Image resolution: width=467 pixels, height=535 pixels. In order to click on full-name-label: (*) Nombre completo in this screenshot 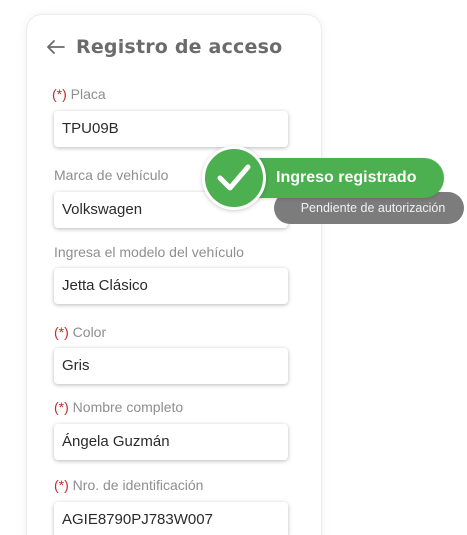, I will do `click(118, 407)`.